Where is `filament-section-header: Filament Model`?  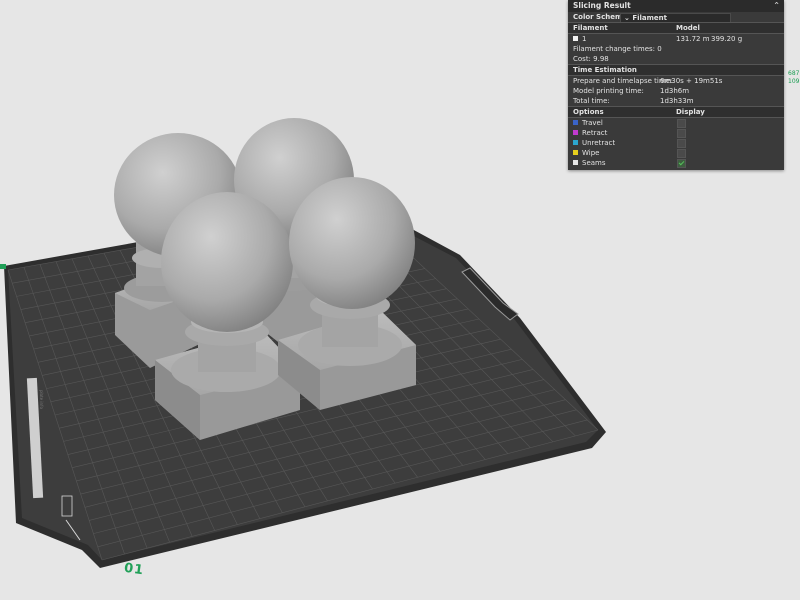
filament-section-header: Filament Model is located at coordinates (676, 27).